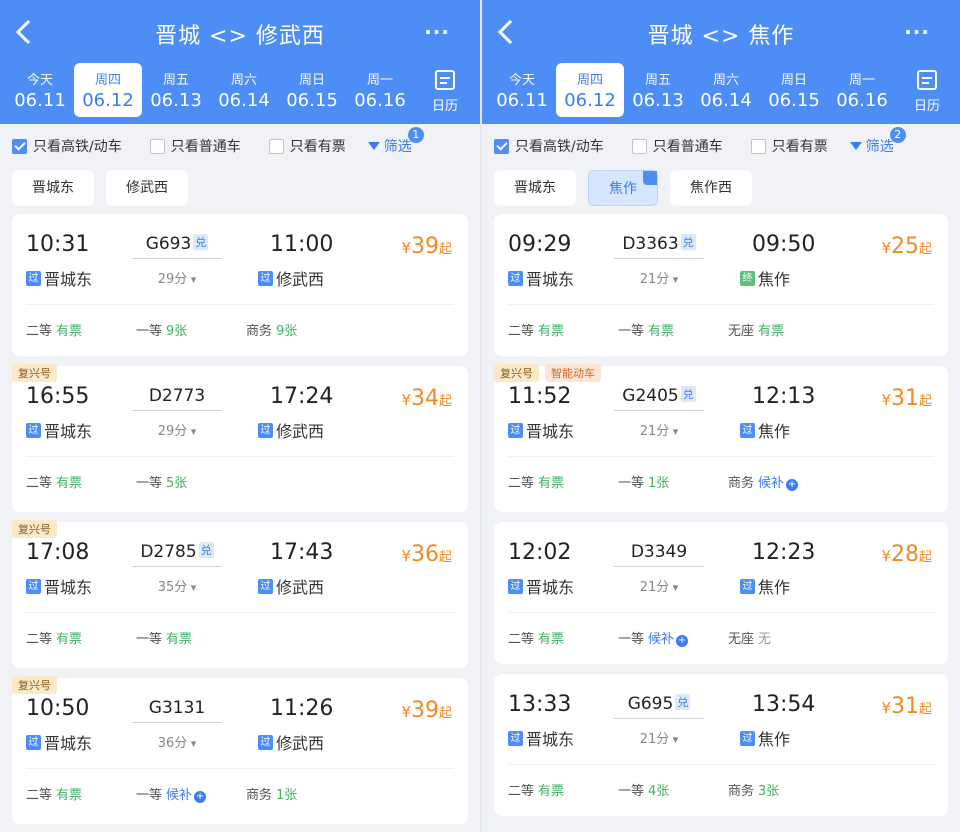 This screenshot has width=960, height=832. Describe the element at coordinates (34, 373) in the screenshot. I see `fuxing-tag: 复兴号` at that location.